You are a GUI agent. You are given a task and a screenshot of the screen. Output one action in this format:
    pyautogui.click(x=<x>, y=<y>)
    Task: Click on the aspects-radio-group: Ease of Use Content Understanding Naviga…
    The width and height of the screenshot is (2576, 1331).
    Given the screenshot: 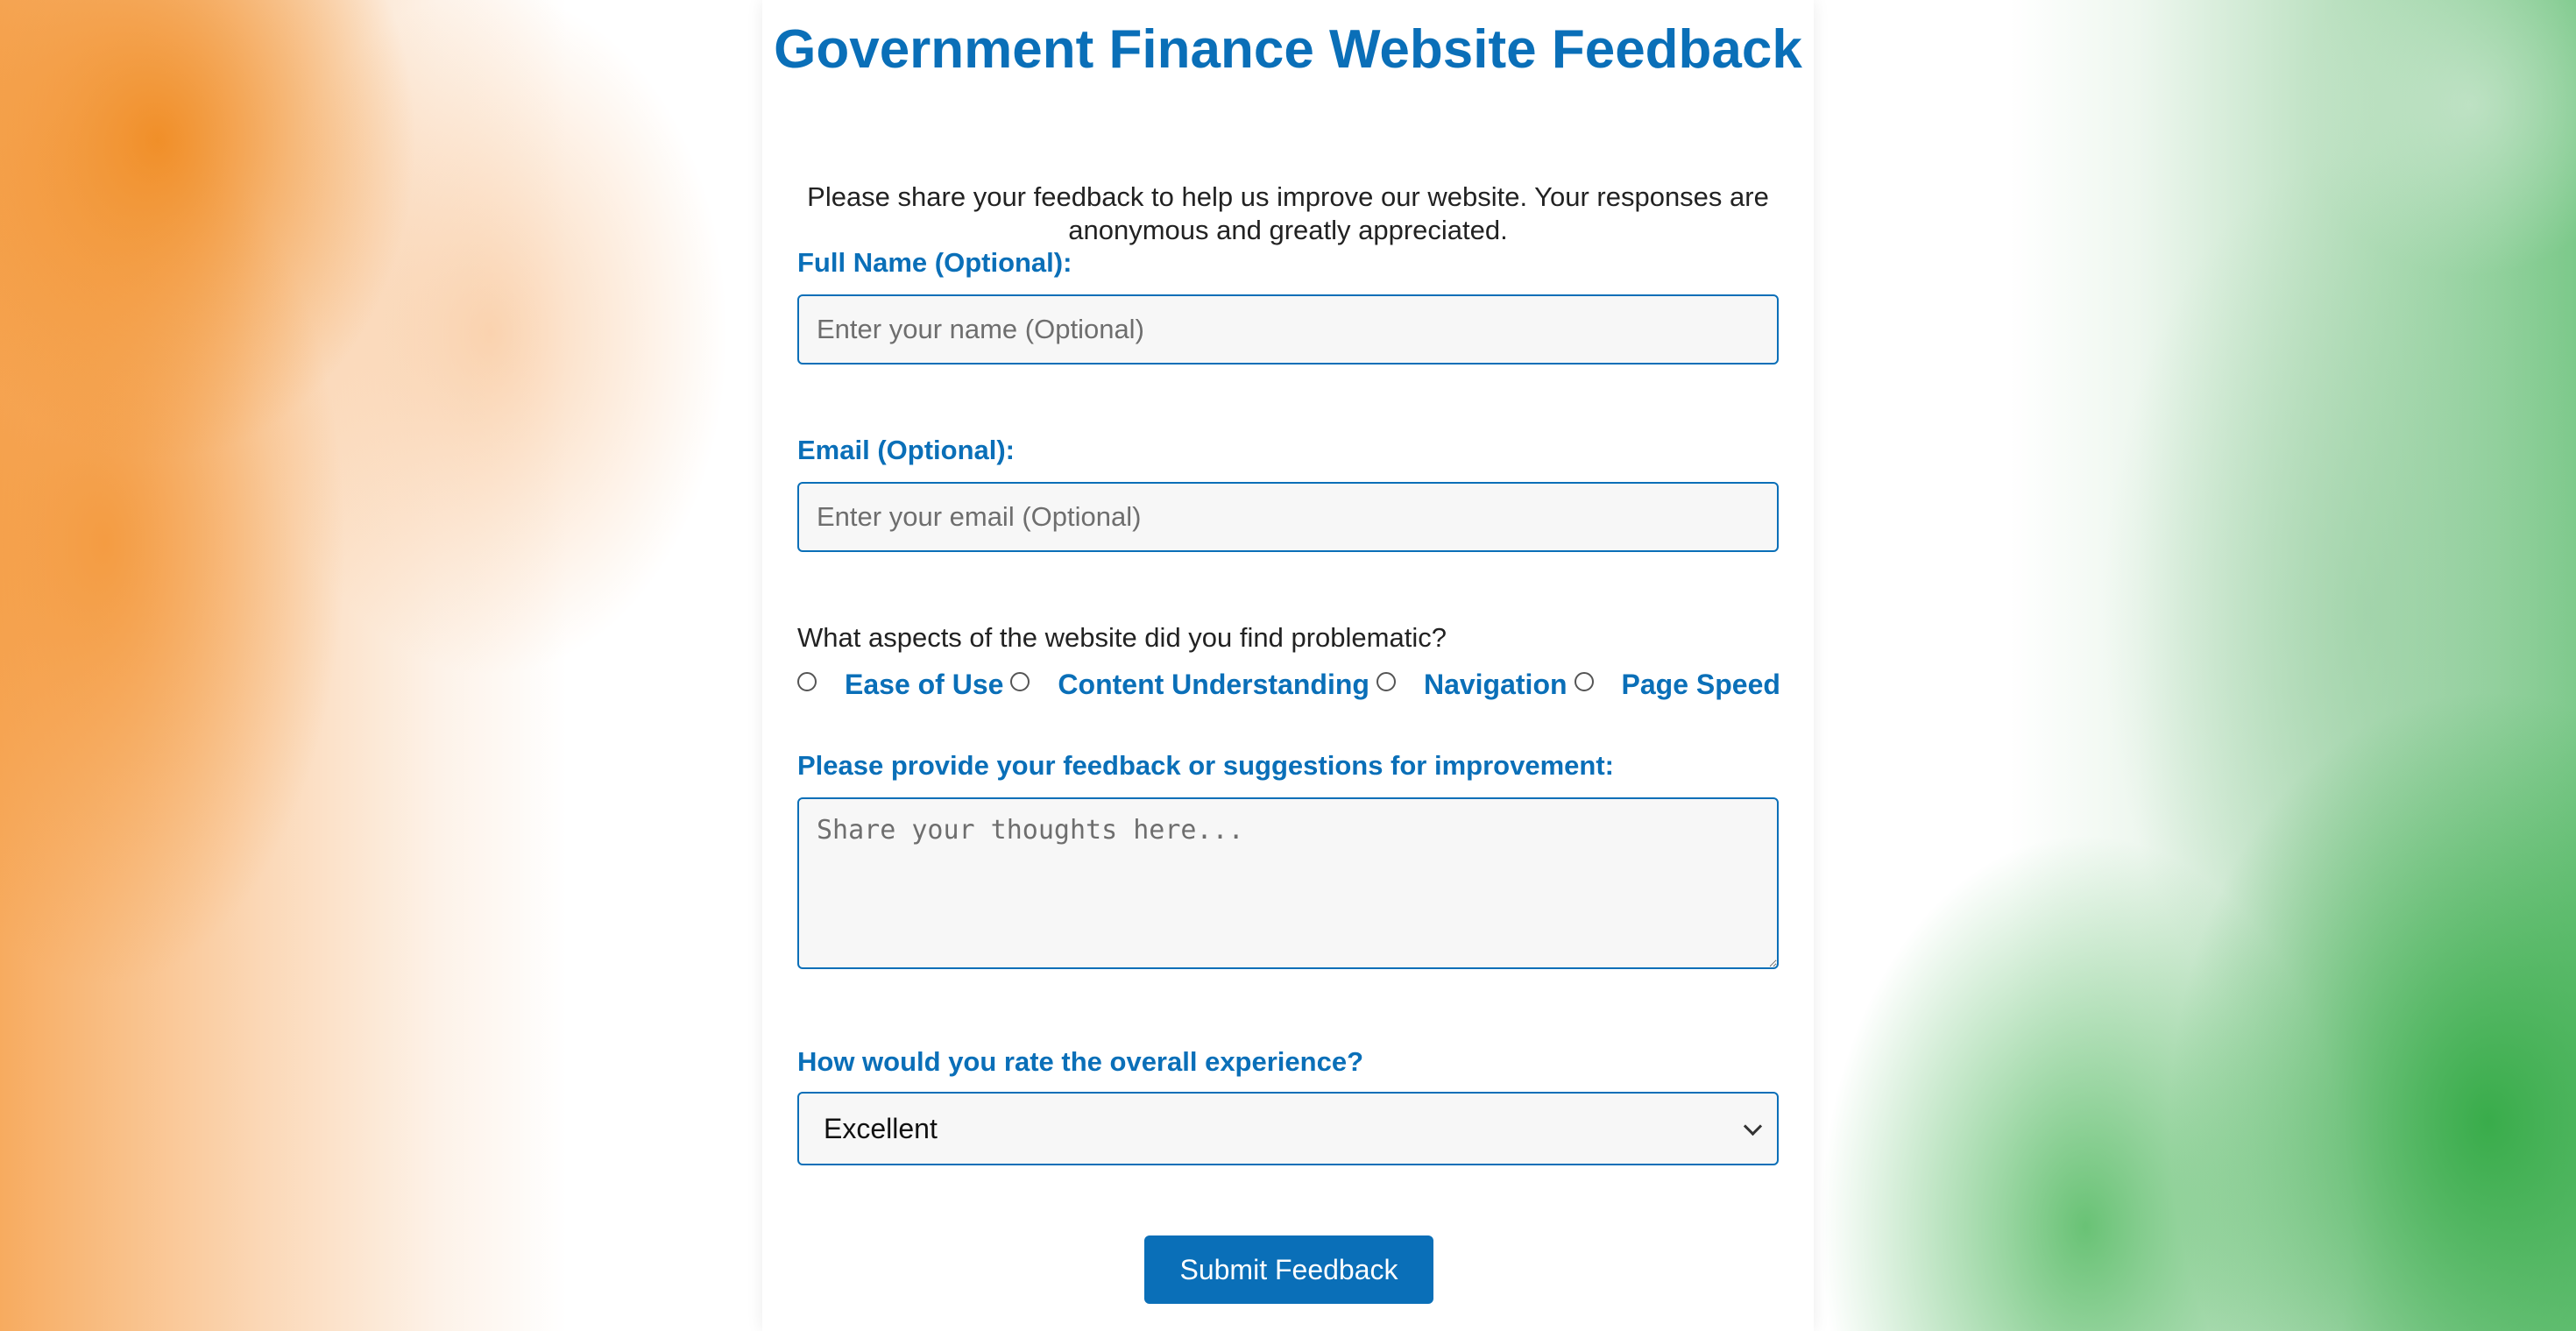 What is the action you would take?
    pyautogui.click(x=1292, y=684)
    